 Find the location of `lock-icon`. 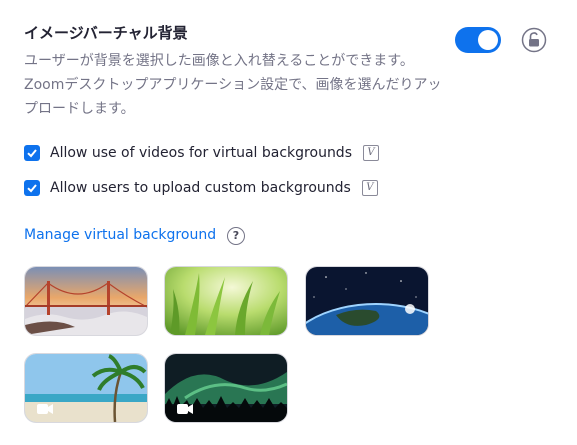

lock-icon is located at coordinates (534, 40).